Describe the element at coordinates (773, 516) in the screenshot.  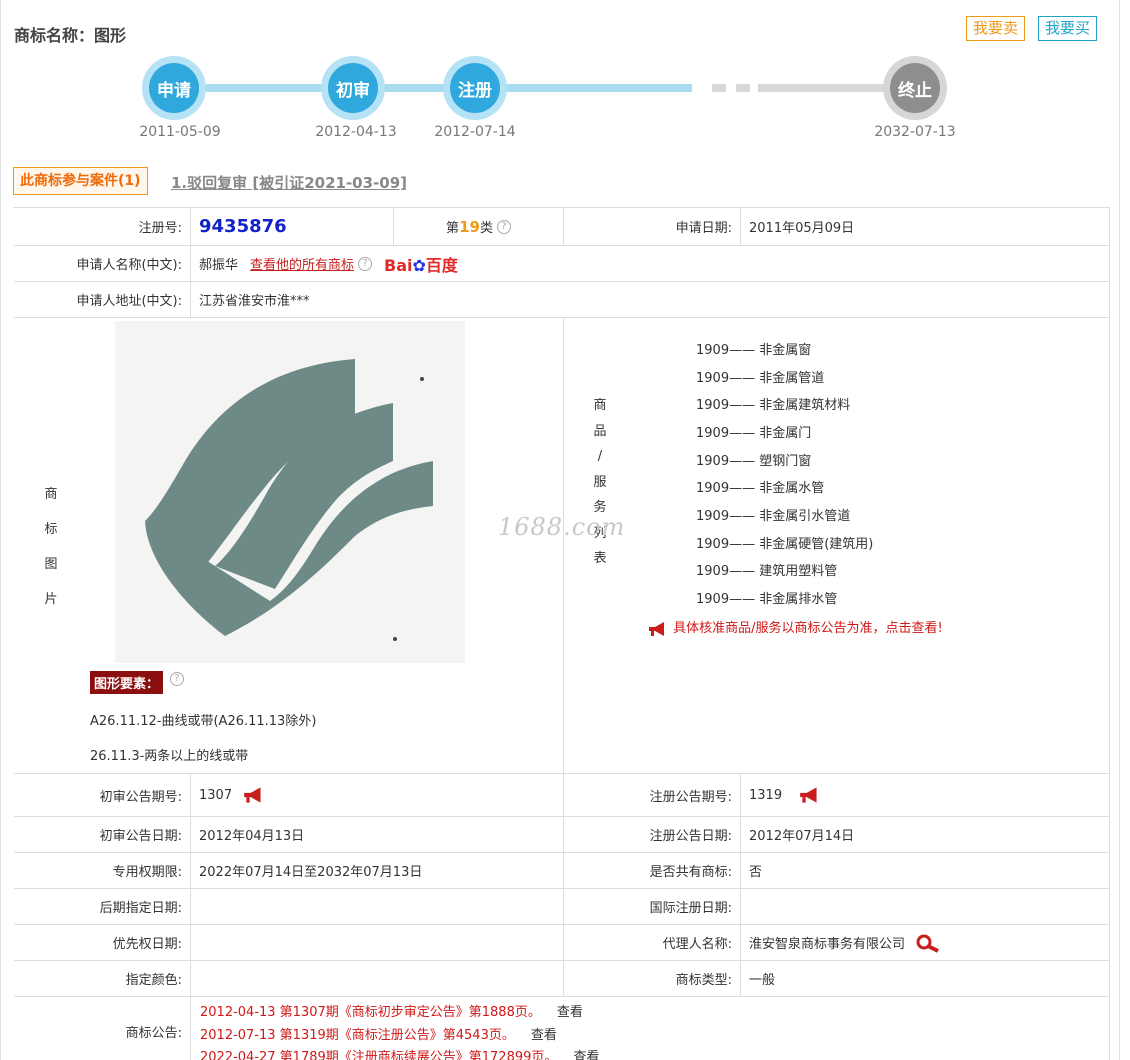
I see `goods-item: 1909—— 非金属引水管道` at that location.